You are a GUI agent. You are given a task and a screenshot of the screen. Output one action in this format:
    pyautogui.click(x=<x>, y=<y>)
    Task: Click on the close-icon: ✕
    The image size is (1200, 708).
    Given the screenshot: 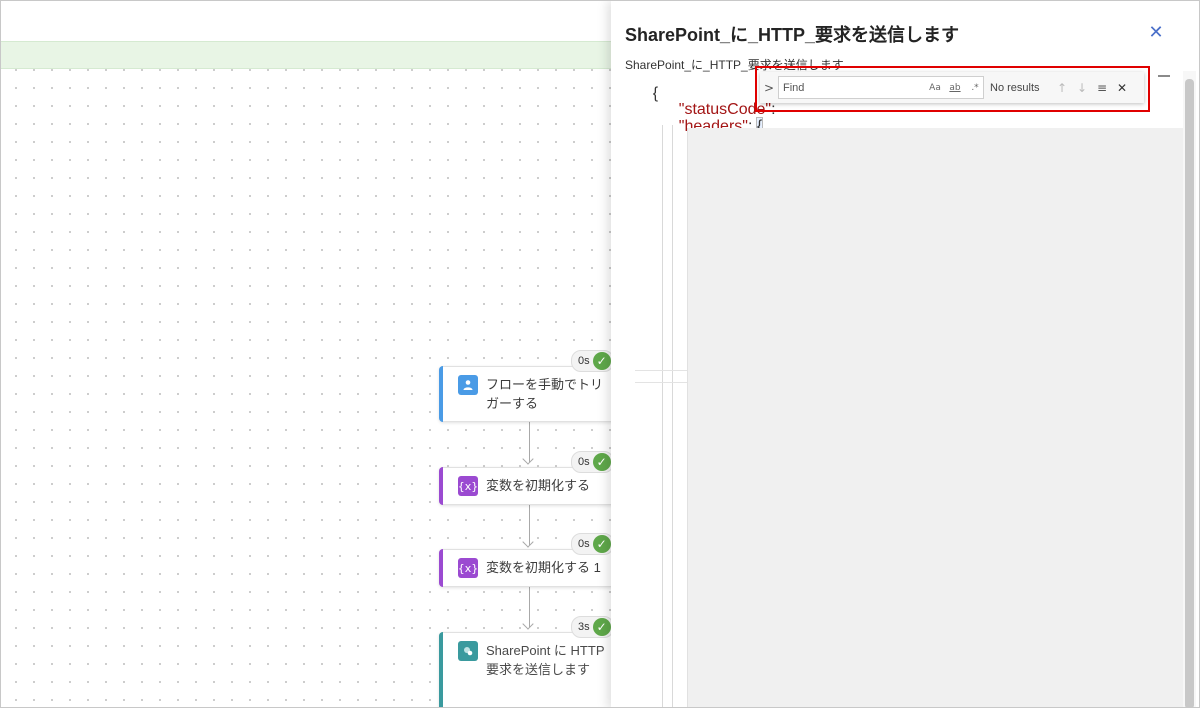 What is the action you would take?
    pyautogui.click(x=1156, y=32)
    